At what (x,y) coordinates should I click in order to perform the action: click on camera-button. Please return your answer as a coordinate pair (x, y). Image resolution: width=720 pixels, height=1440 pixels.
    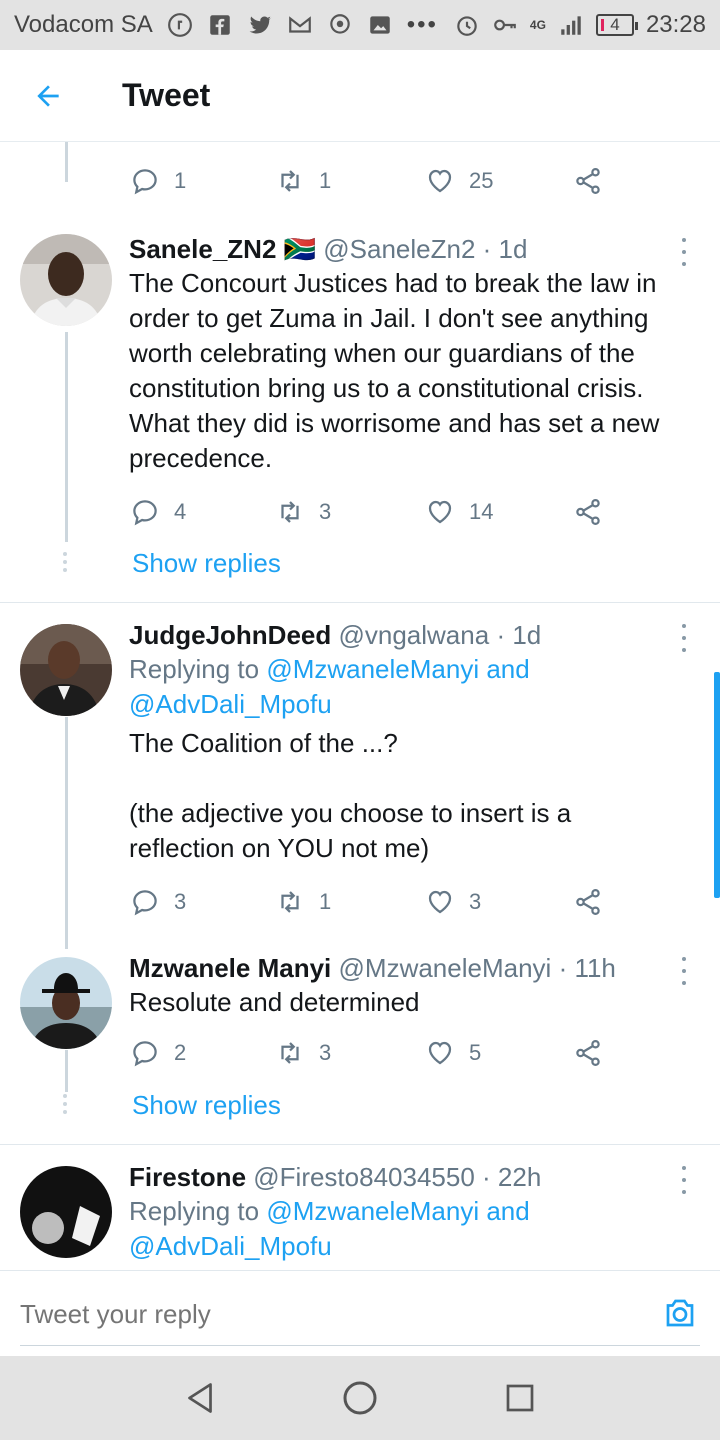
    Looking at the image, I should click on (680, 1313).